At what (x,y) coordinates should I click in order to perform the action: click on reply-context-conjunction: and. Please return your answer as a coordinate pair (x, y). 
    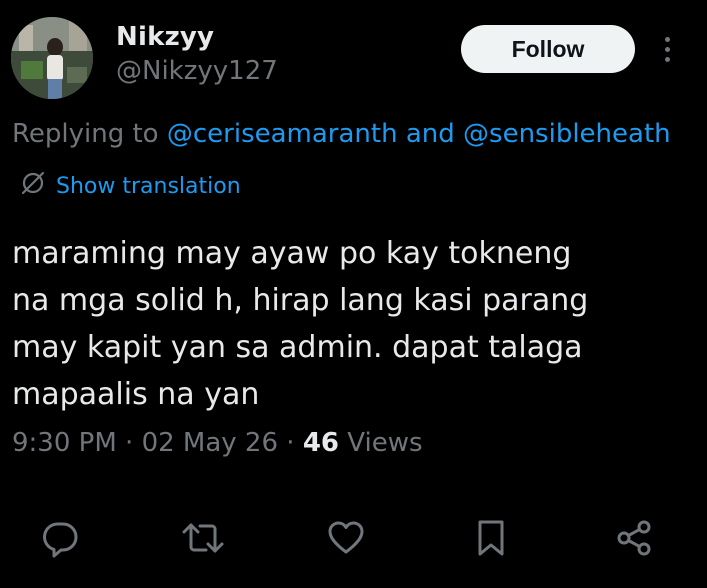
    Looking at the image, I should click on (430, 134).